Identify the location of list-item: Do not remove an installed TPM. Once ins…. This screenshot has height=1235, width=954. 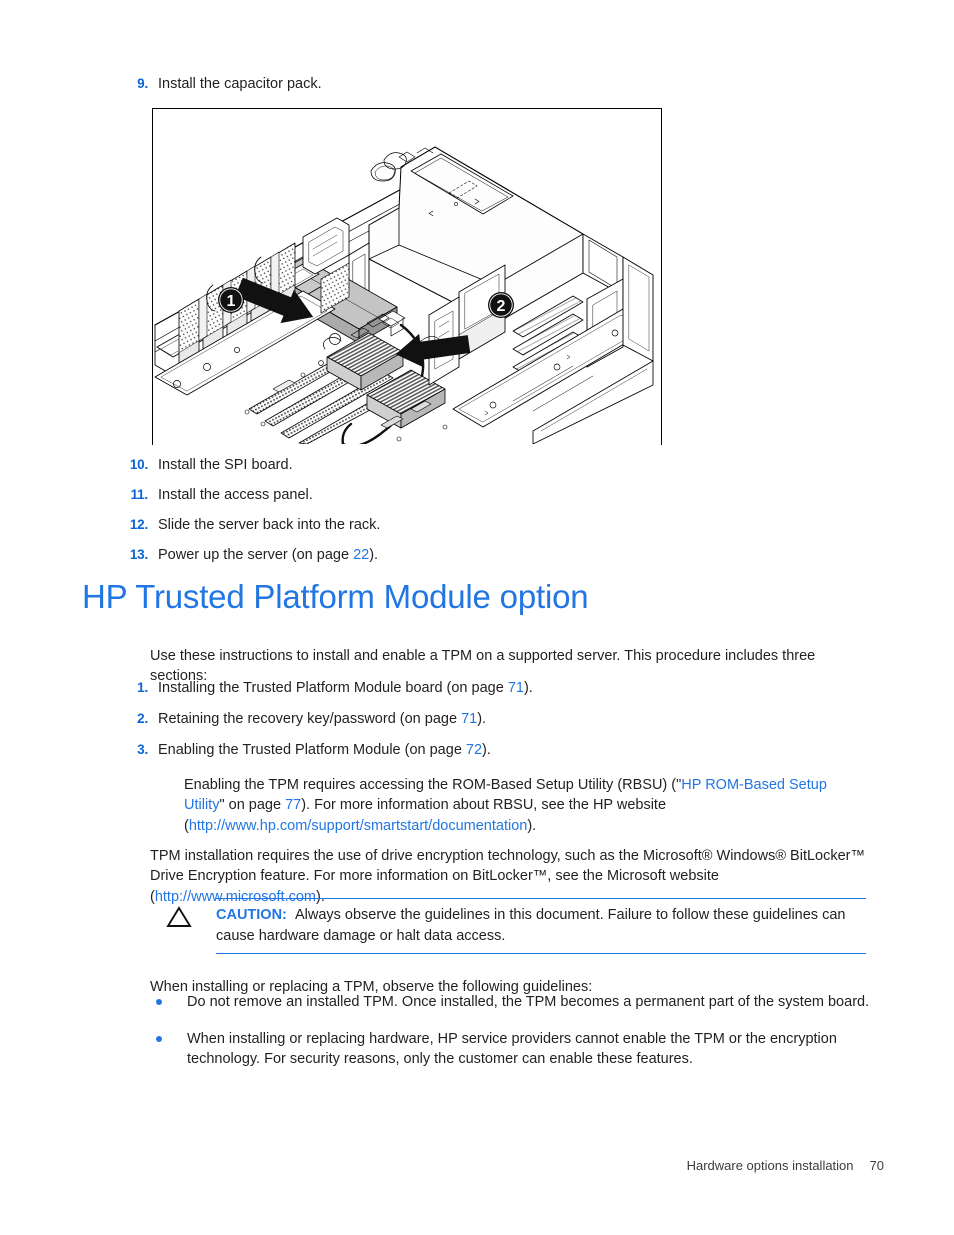
(515, 1002).